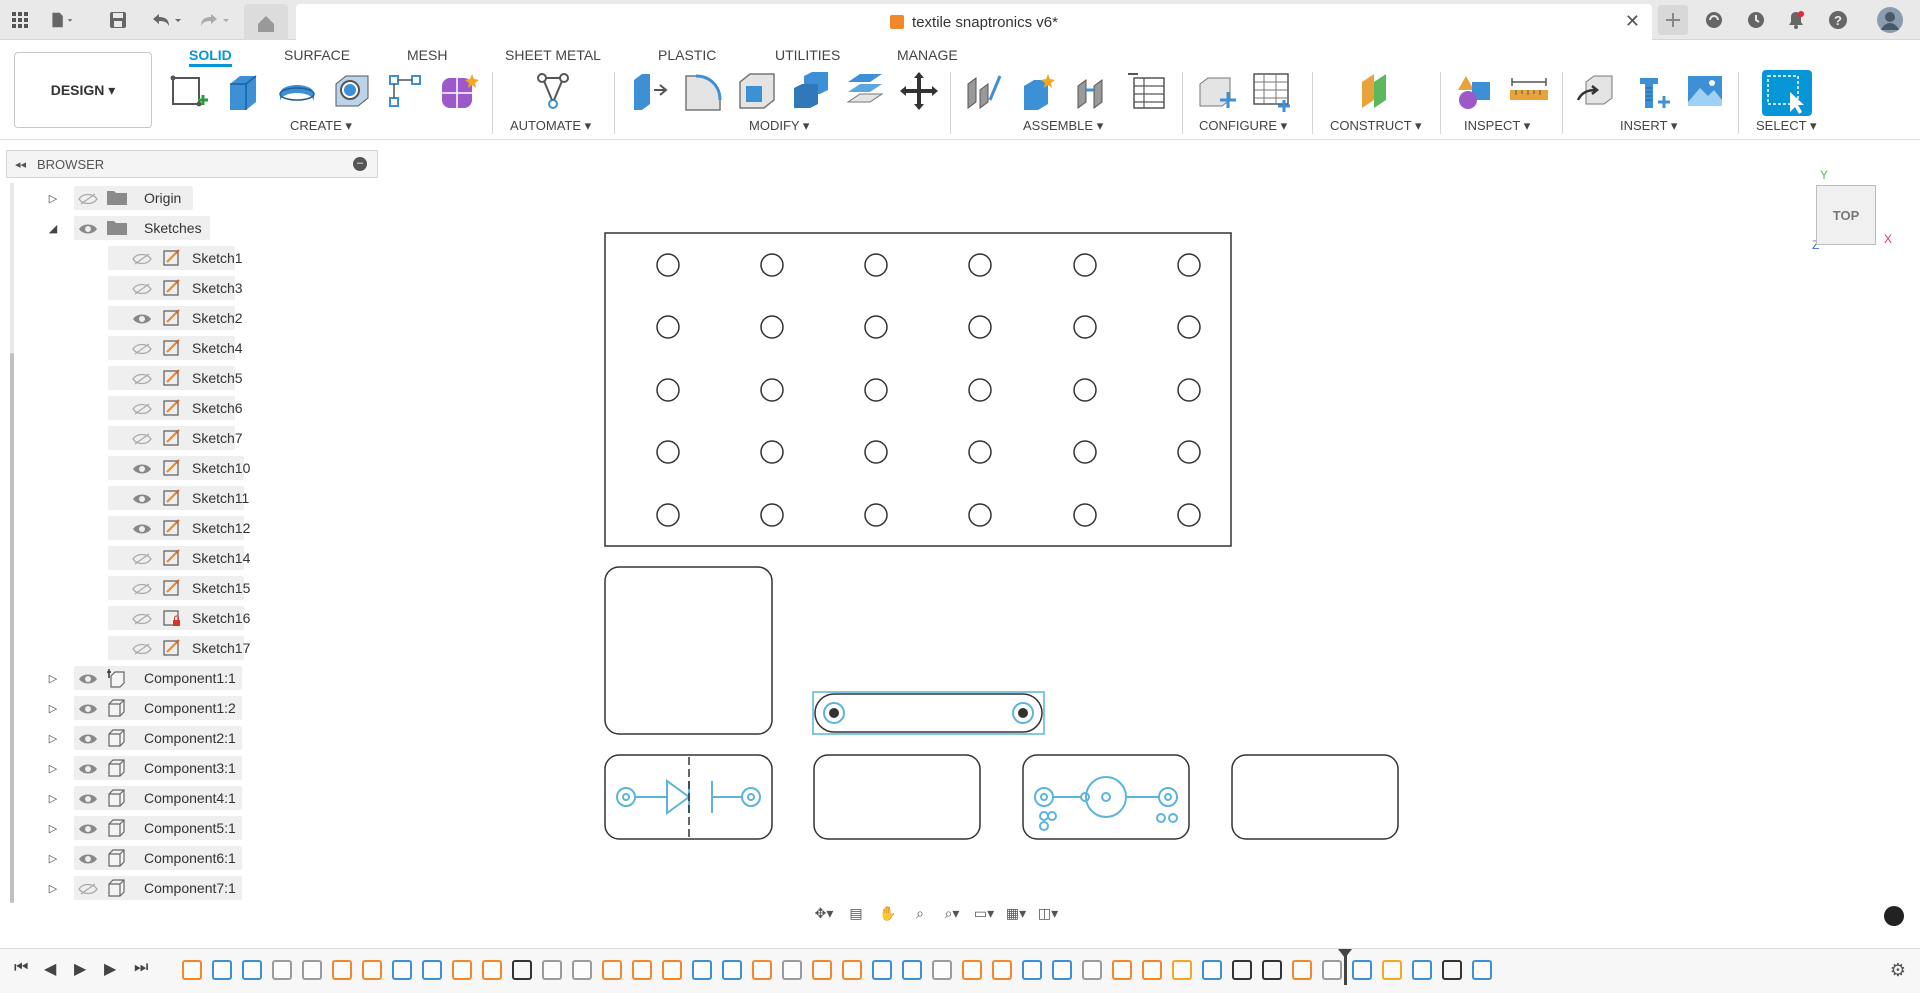 The height and width of the screenshot is (993, 1920). Describe the element at coordinates (927, 55) in the screenshot. I see `tab-manage: MANAGE` at that location.